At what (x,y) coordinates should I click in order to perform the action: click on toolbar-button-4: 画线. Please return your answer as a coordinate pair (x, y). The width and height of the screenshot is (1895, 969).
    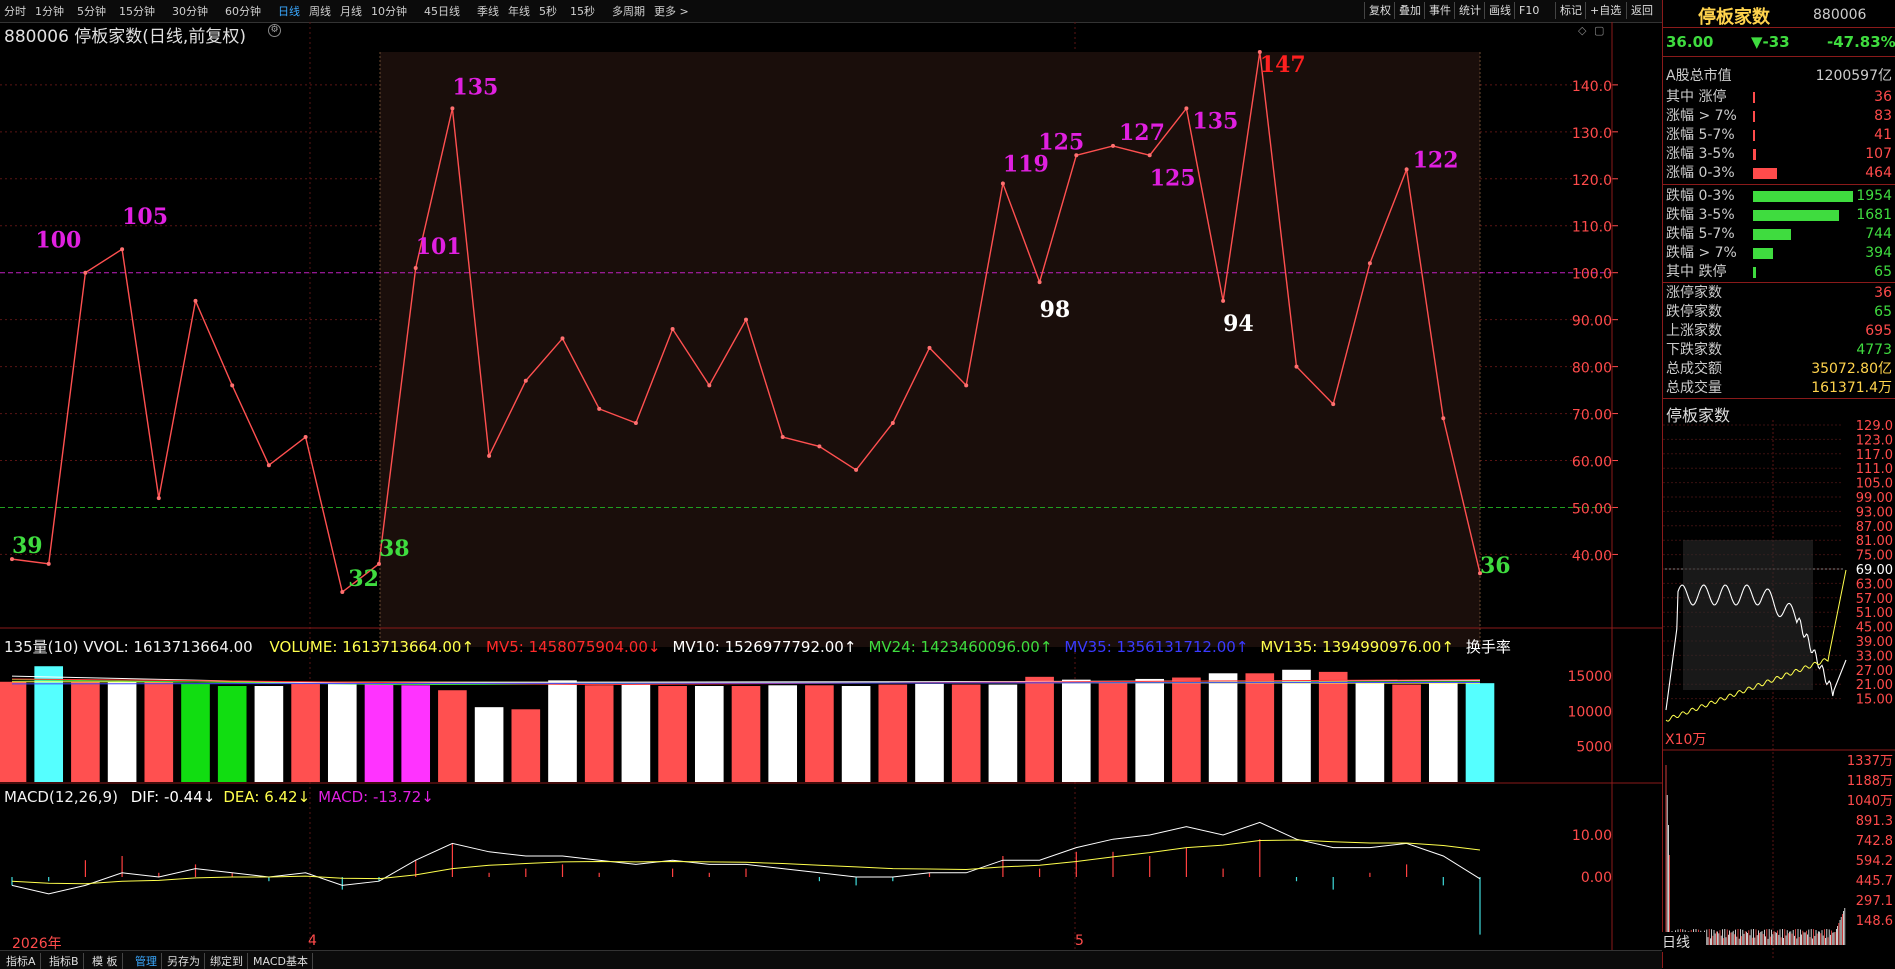
    Looking at the image, I should click on (1499, 10).